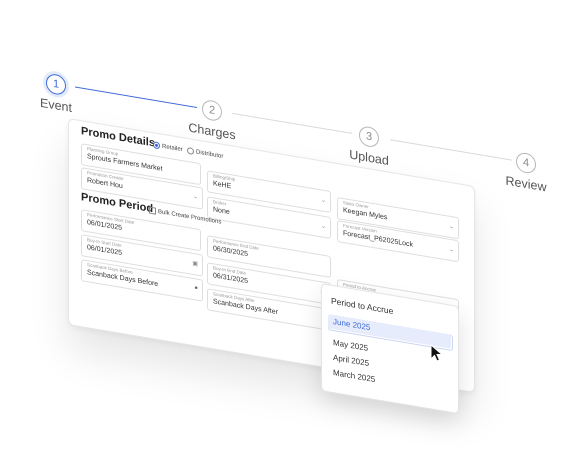 The width and height of the screenshot is (588, 457). I want to click on field-value: Keegan Myles, so click(365, 214).